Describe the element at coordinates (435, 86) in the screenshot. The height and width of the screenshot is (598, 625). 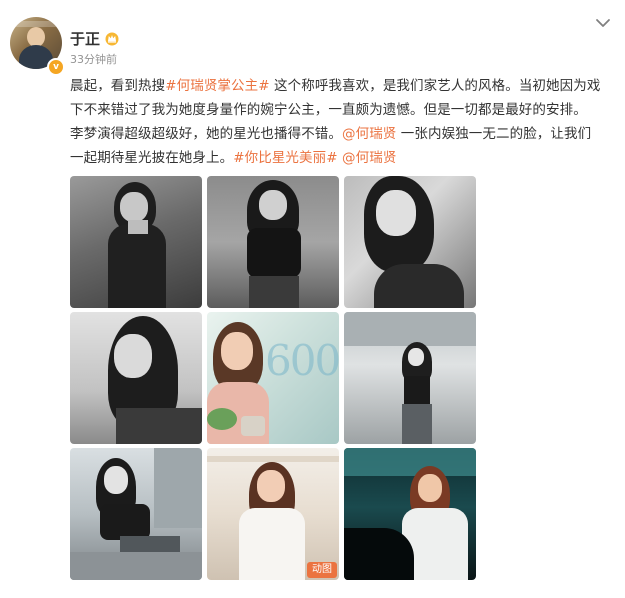
I see `text-segment: 这个称呼我喜欢，是我们家艺人的风格。当初她因为戏` at that location.